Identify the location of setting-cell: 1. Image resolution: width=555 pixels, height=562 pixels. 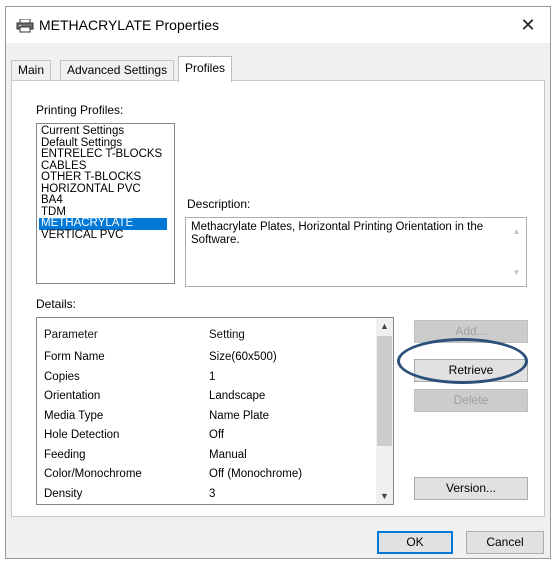
(212, 376).